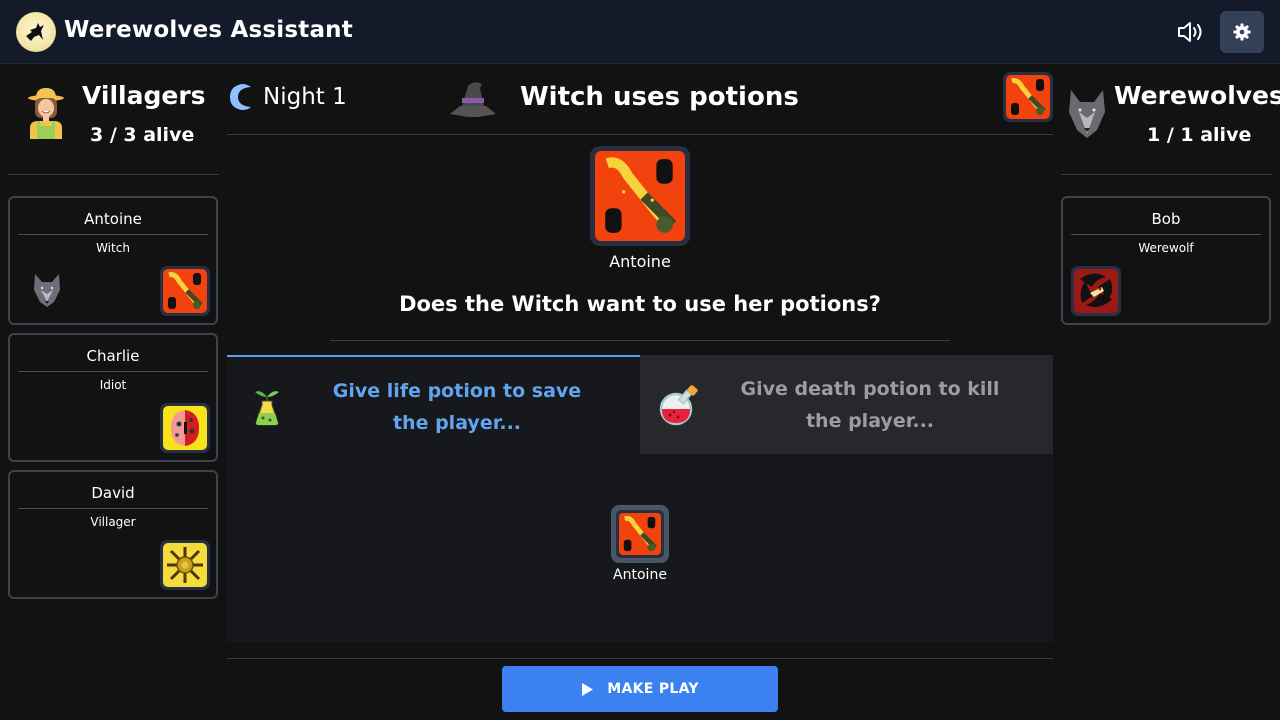 This screenshot has height=720, width=1280. I want to click on player-role: Werewolf, so click(1166, 248).